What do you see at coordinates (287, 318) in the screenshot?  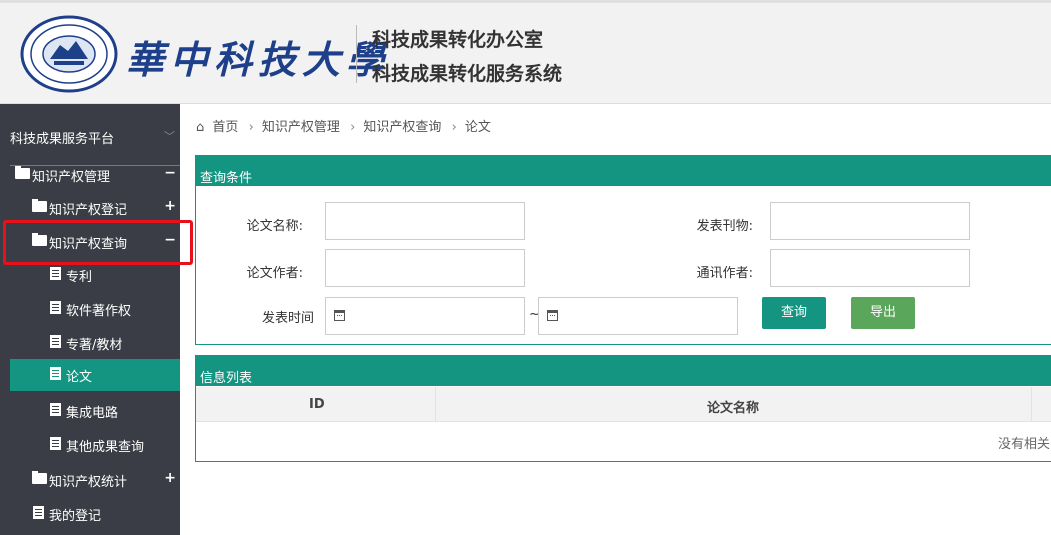 I see `publish-time-label: 发表时间` at bounding box center [287, 318].